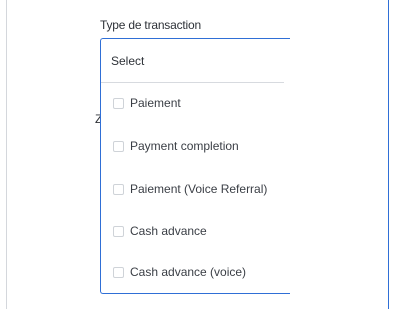  I want to click on option-label: Paiement, so click(155, 103).